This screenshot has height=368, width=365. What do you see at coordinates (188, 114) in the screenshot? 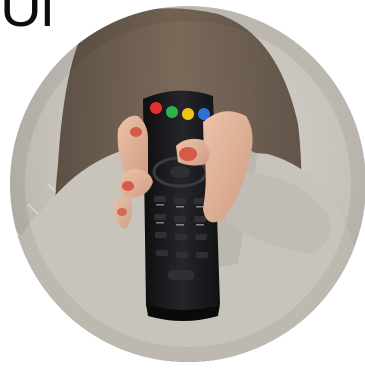
I see `yellow-button` at bounding box center [188, 114].